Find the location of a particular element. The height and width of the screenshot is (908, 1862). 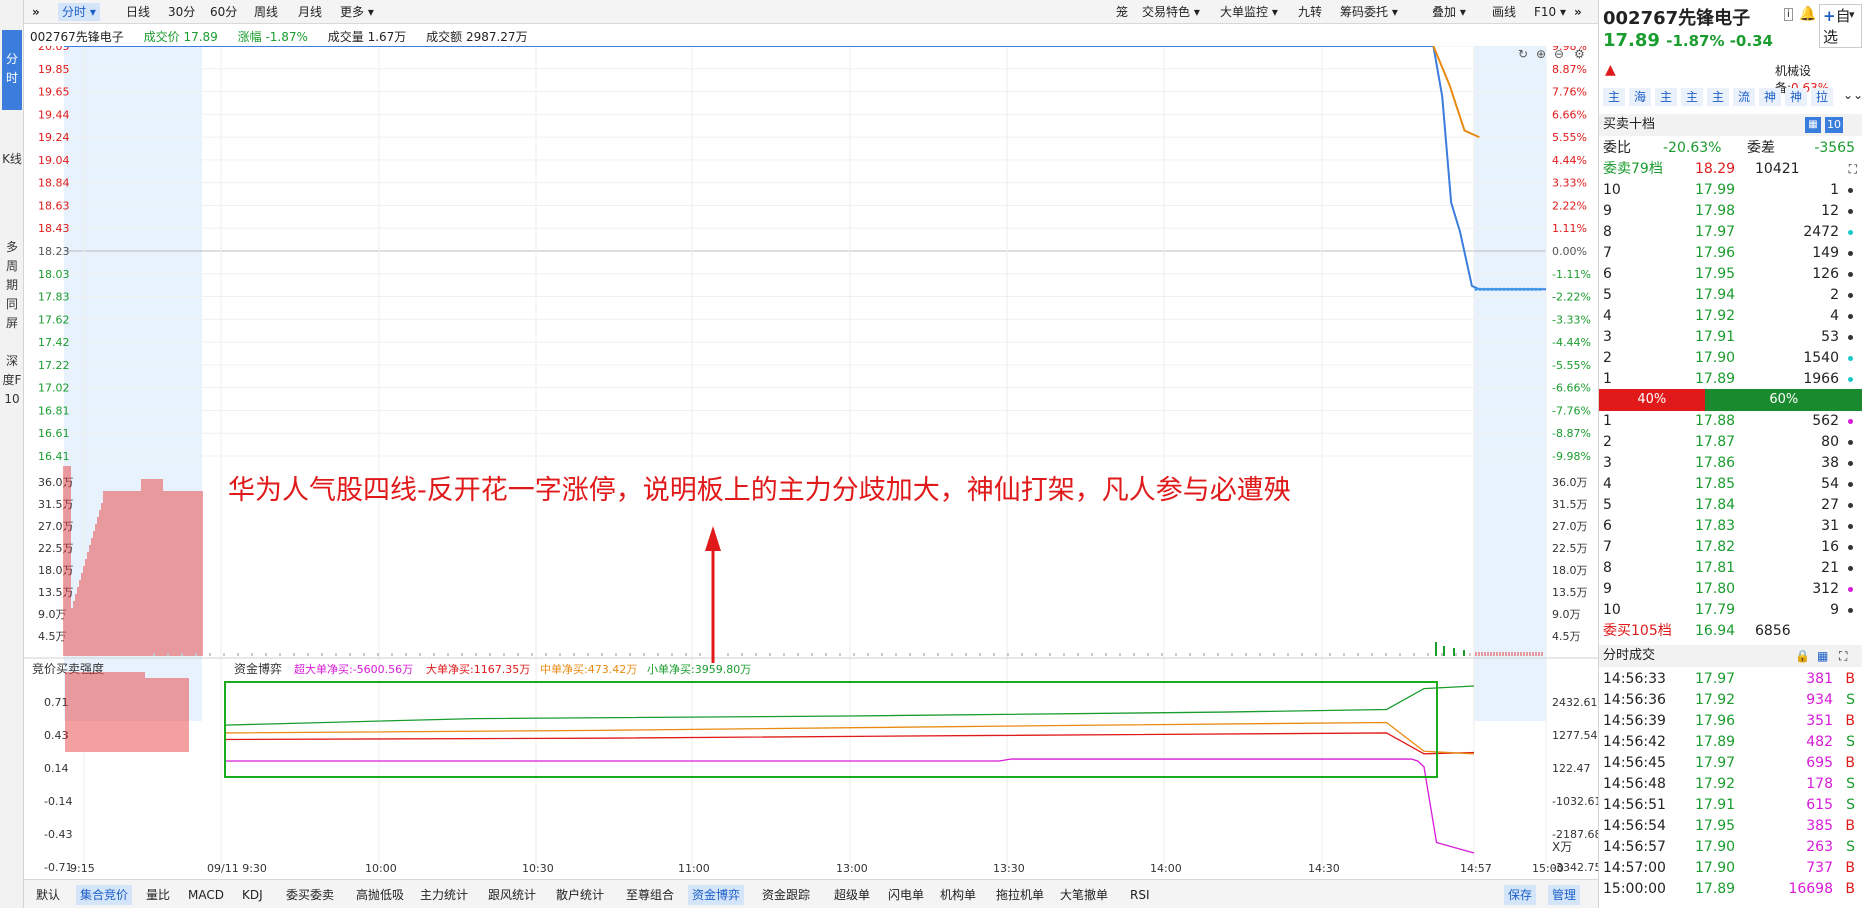

collapse-icon: » is located at coordinates (36, 12).